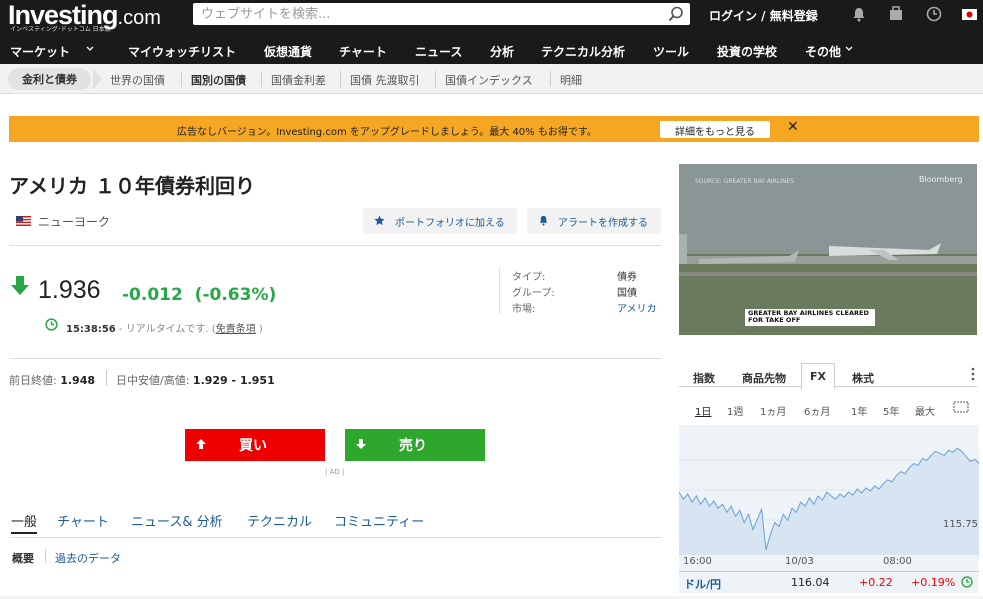 The width and height of the screenshot is (983, 599). I want to click on quote-row: ドル/円 116.04 +0.22 +0.19%, so click(829, 582).